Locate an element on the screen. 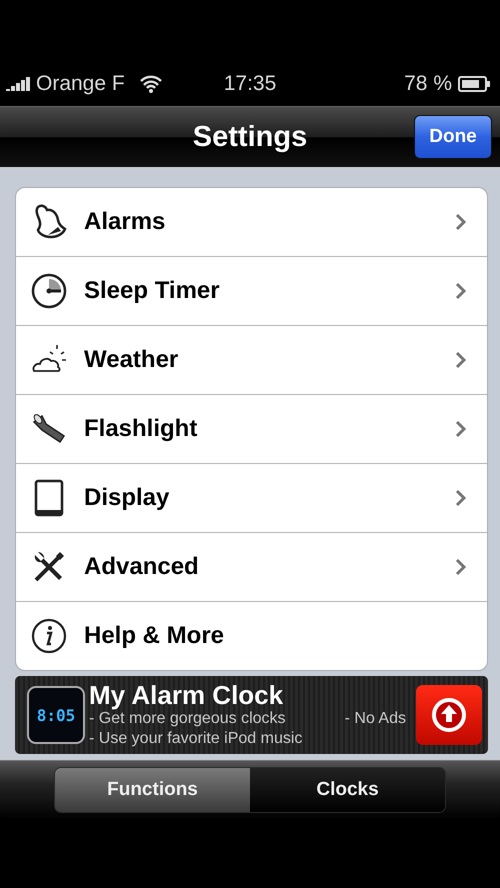  banner-title: My Alarm Clock is located at coordinates (186, 695).